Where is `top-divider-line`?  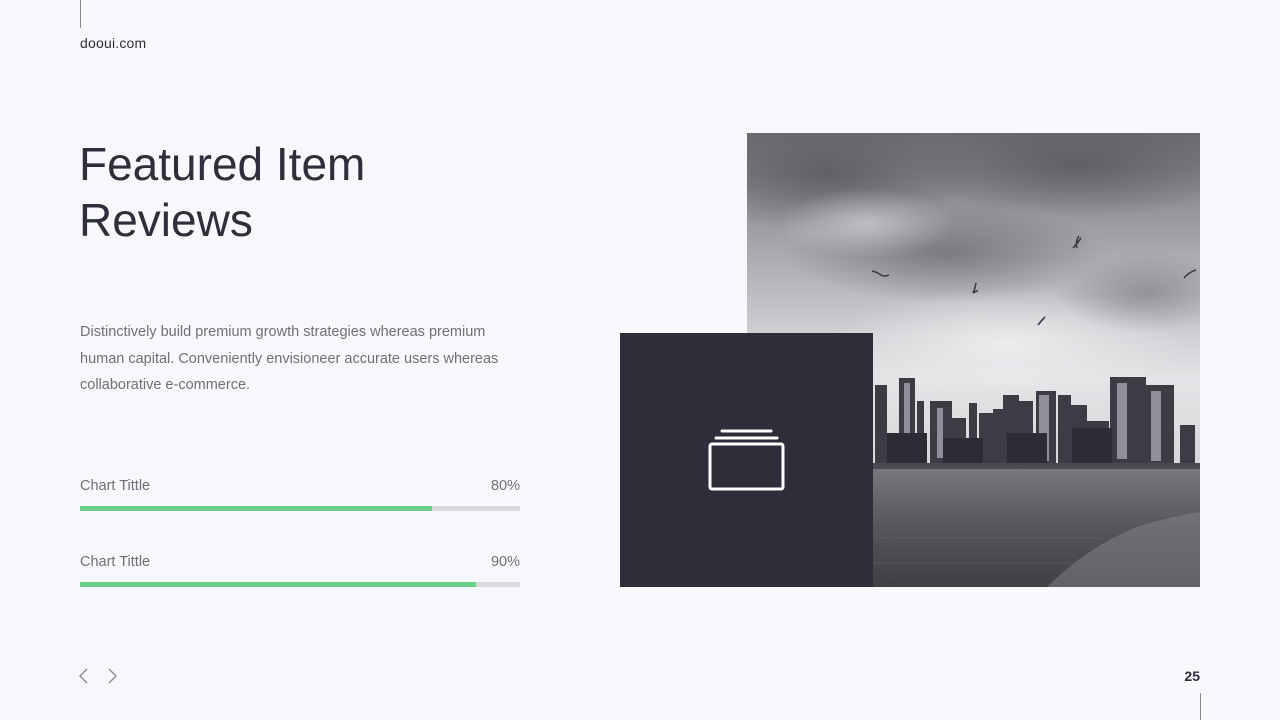
top-divider-line is located at coordinates (80, 14).